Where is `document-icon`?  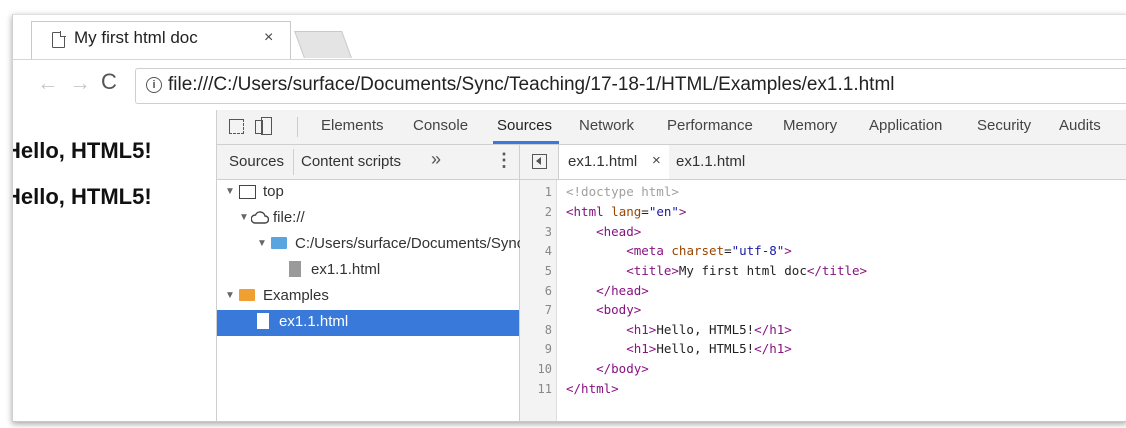
document-icon is located at coordinates (59, 39).